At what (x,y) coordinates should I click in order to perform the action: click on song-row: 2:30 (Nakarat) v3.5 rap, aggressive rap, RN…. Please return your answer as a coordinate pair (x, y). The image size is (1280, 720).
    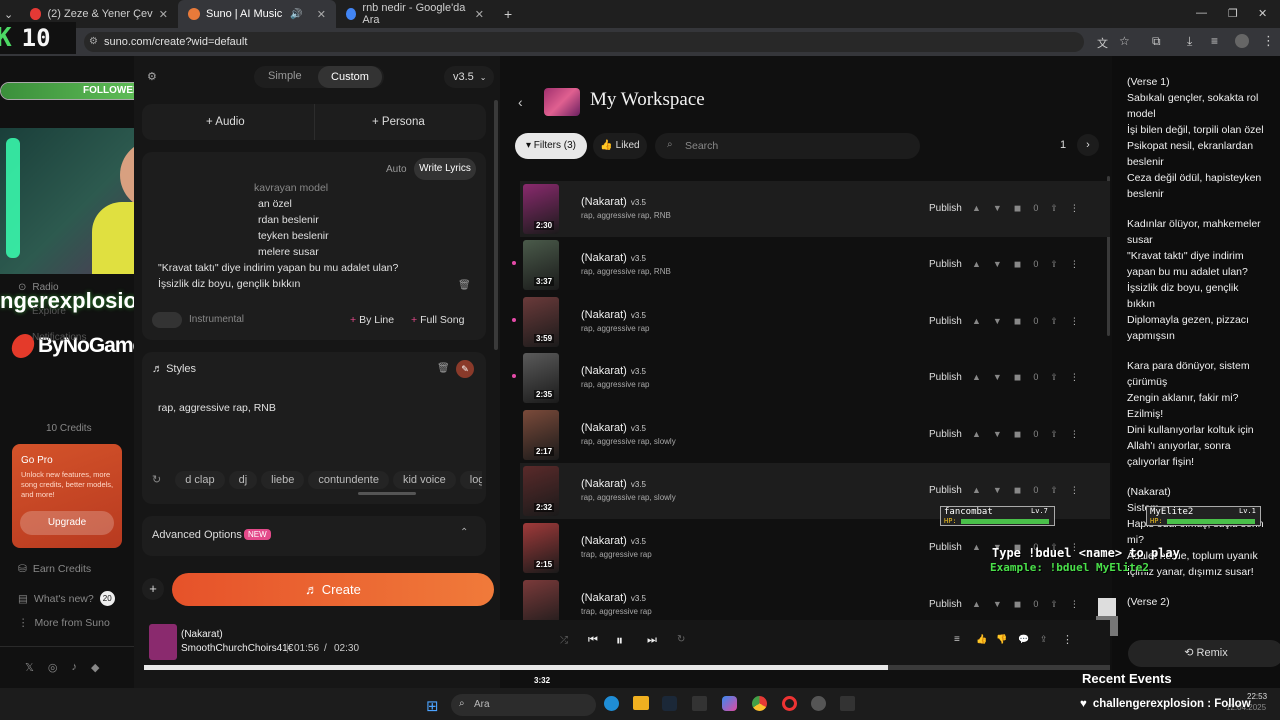
    Looking at the image, I should click on (815, 209).